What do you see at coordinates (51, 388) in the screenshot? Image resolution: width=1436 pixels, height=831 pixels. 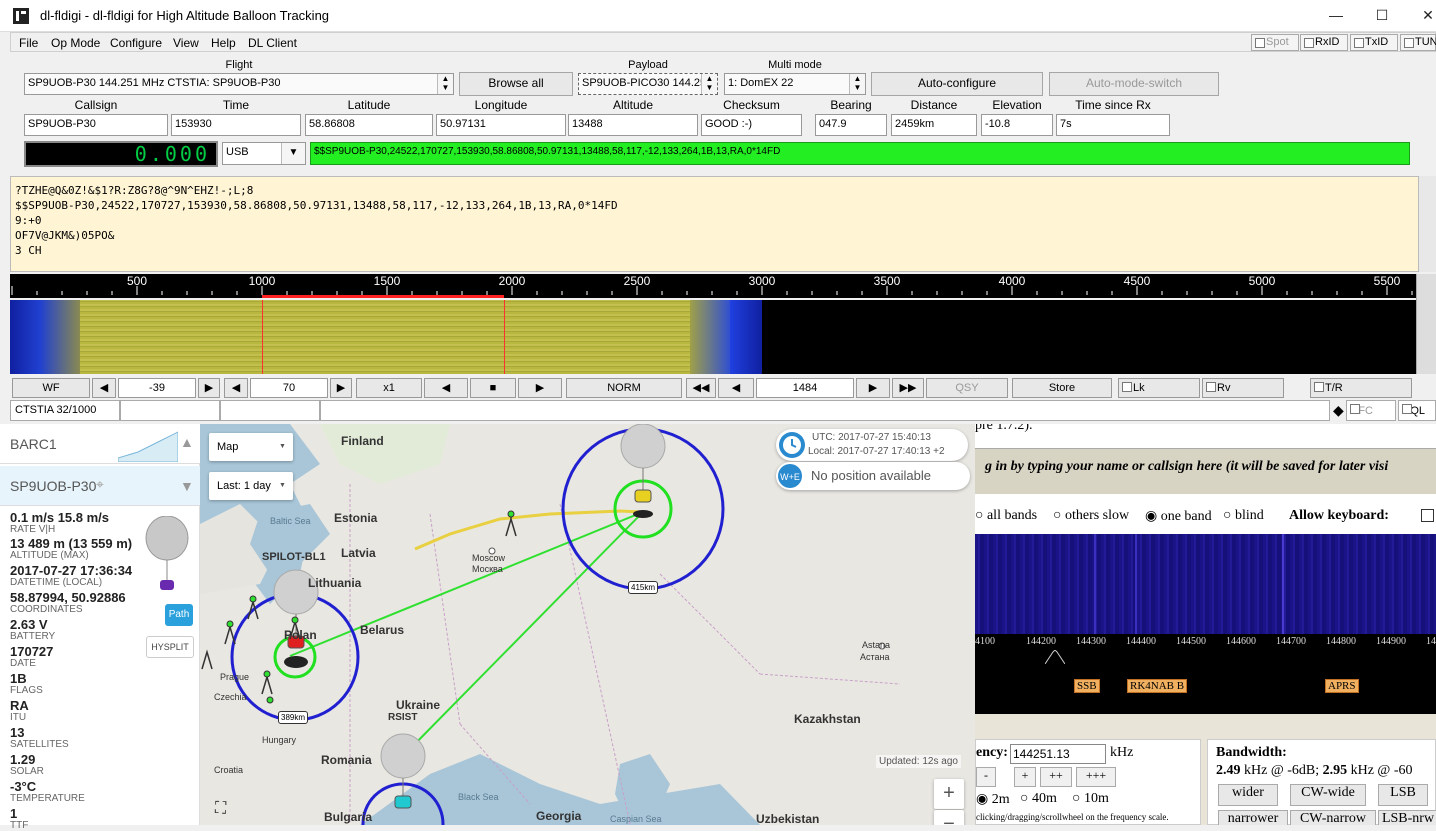 I see `wf-mode-button: WF` at bounding box center [51, 388].